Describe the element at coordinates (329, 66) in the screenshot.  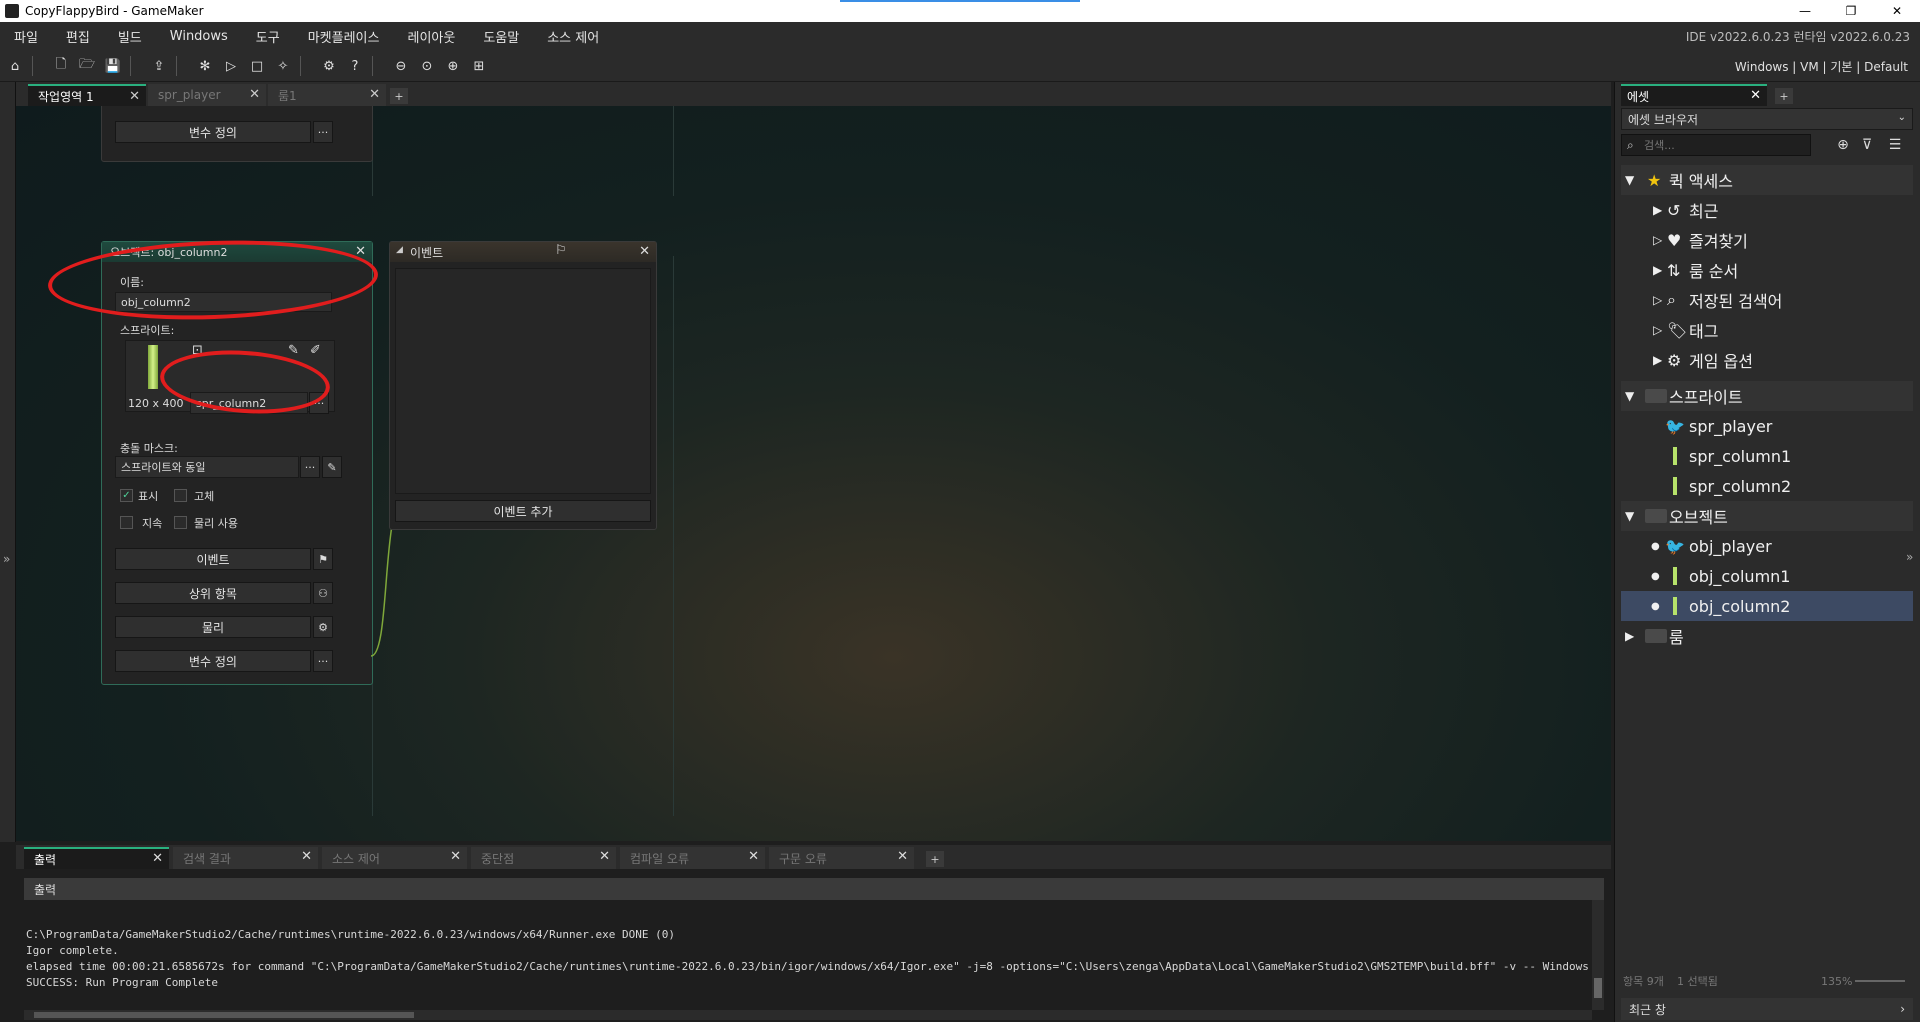
I see `settings-icon: ⚙` at that location.